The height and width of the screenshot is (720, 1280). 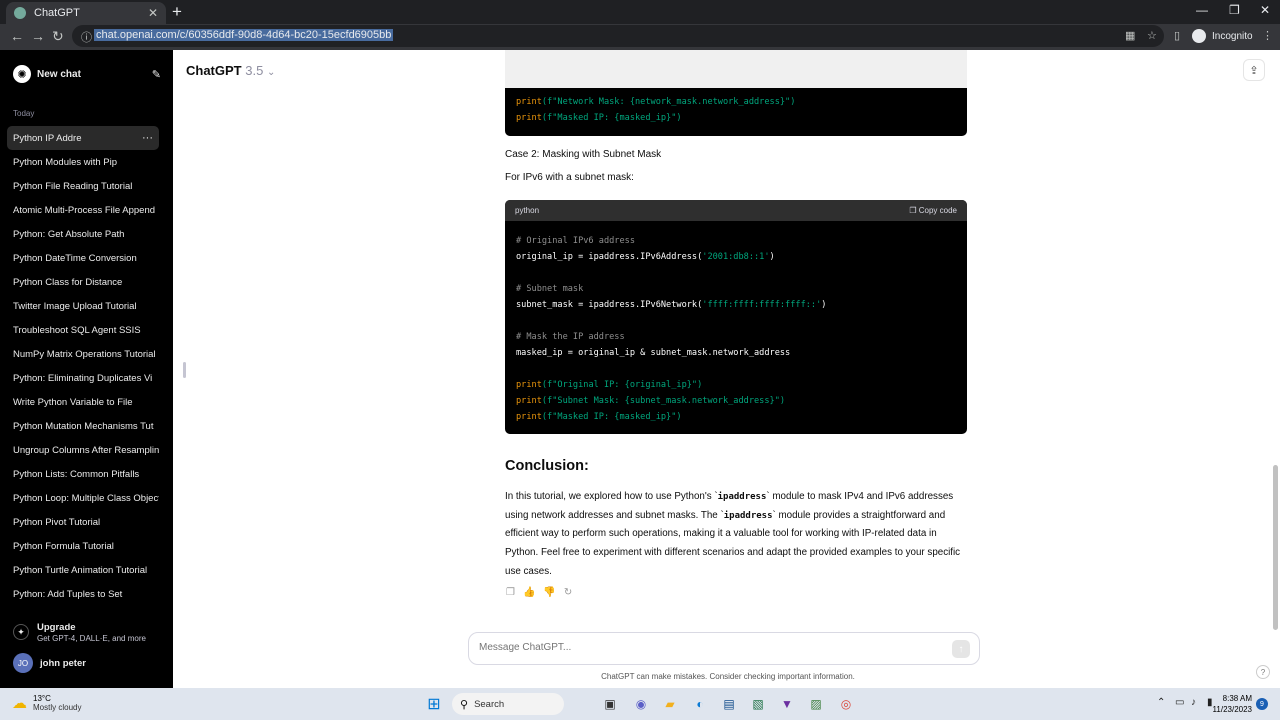 I want to click on case2-heading: Case 2: Masking with Subnet Mask, so click(x=583, y=154).